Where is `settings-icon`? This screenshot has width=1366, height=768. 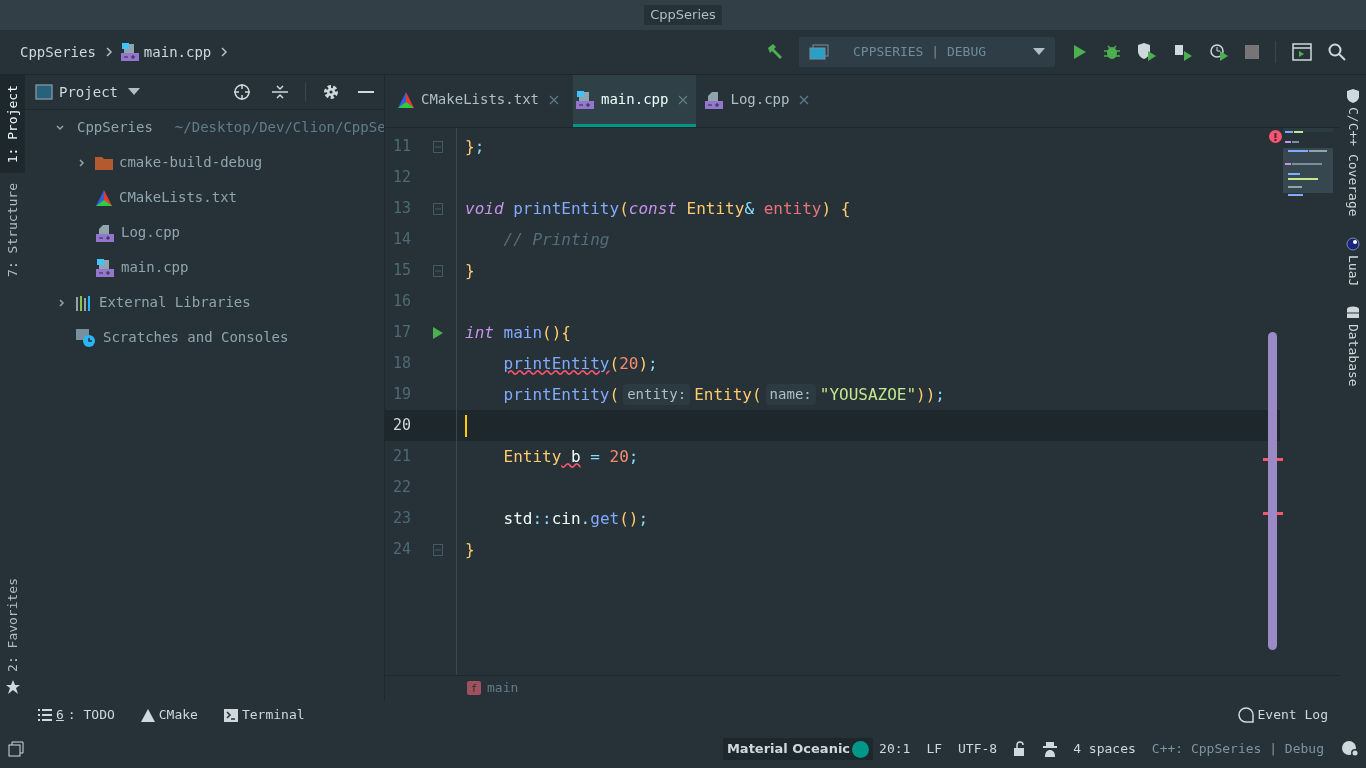 settings-icon is located at coordinates (331, 92).